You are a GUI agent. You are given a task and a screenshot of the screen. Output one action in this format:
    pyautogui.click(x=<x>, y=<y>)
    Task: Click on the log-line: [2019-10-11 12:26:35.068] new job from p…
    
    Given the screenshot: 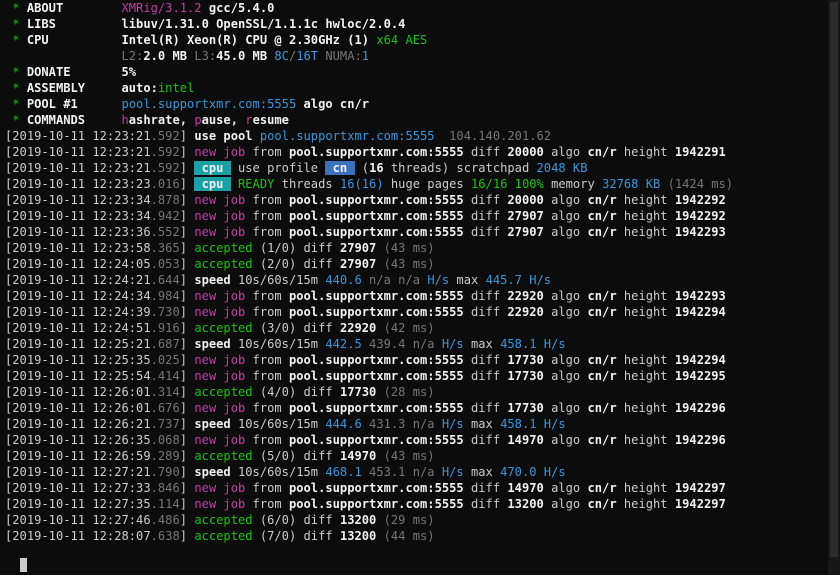 What is the action you would take?
    pyautogui.click(x=416, y=440)
    